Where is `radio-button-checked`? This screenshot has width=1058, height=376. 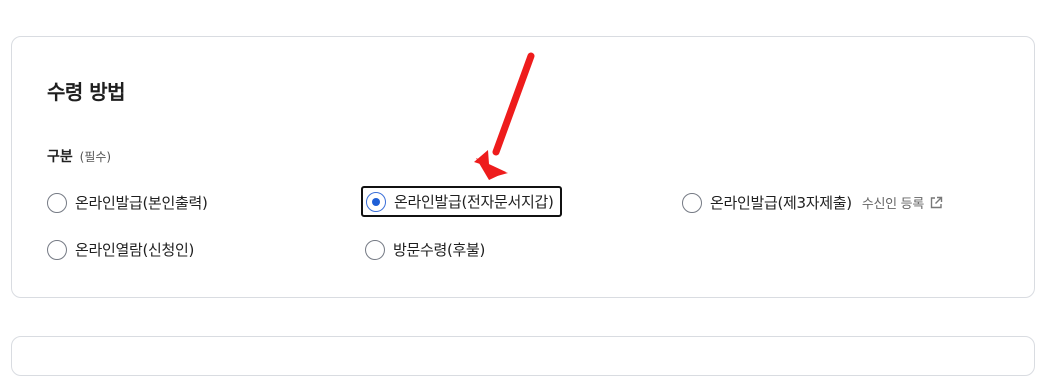
radio-button-checked is located at coordinates (376, 201).